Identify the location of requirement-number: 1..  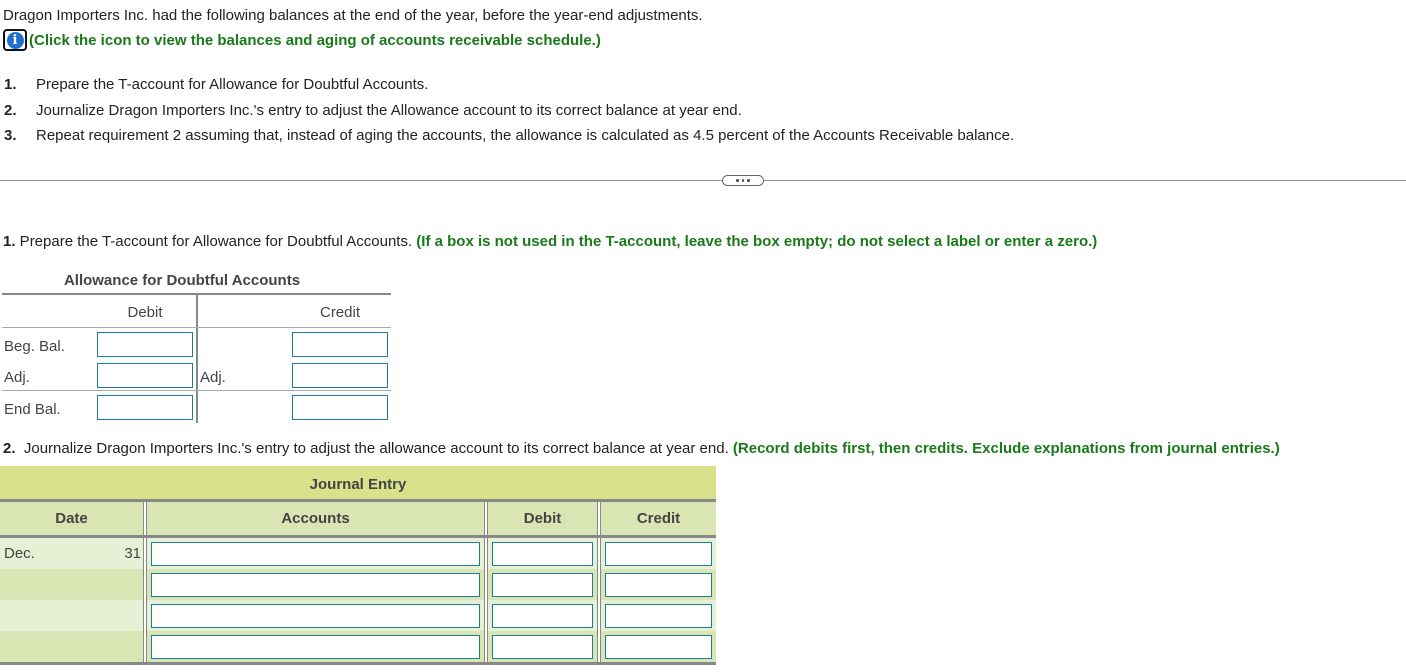
(10, 85).